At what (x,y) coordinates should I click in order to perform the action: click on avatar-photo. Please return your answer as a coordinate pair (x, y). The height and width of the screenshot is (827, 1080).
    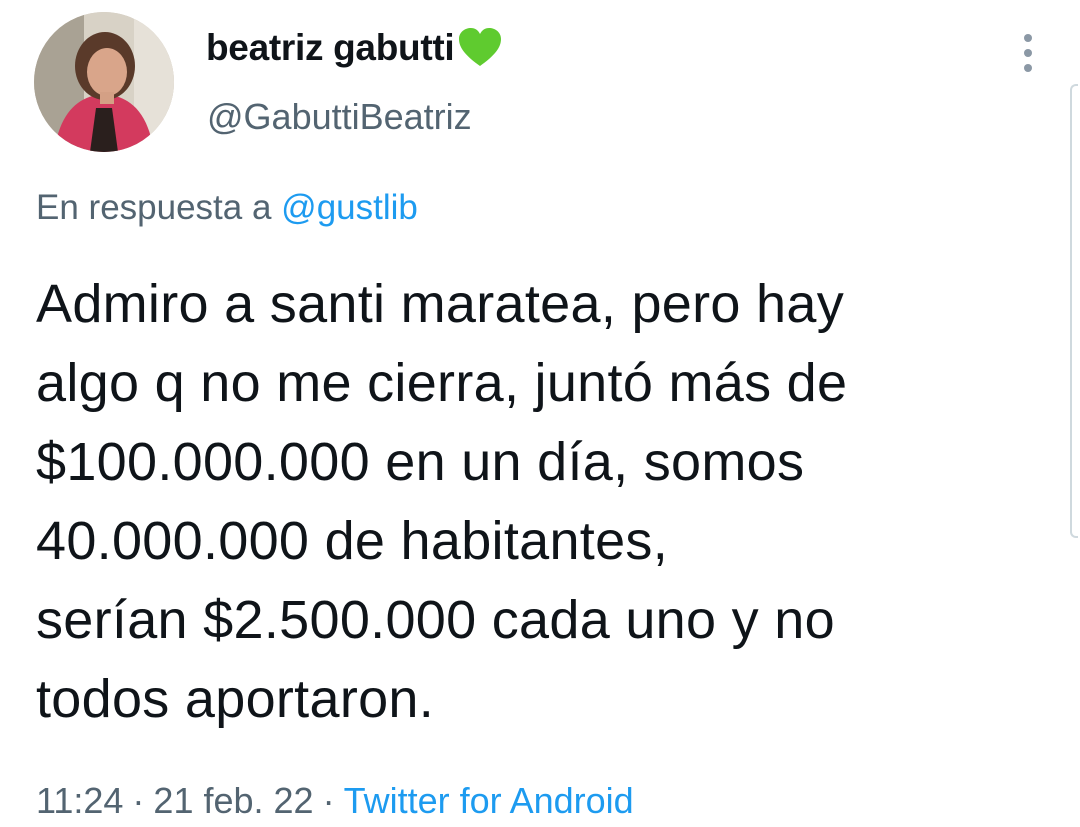
    Looking at the image, I should click on (104, 82).